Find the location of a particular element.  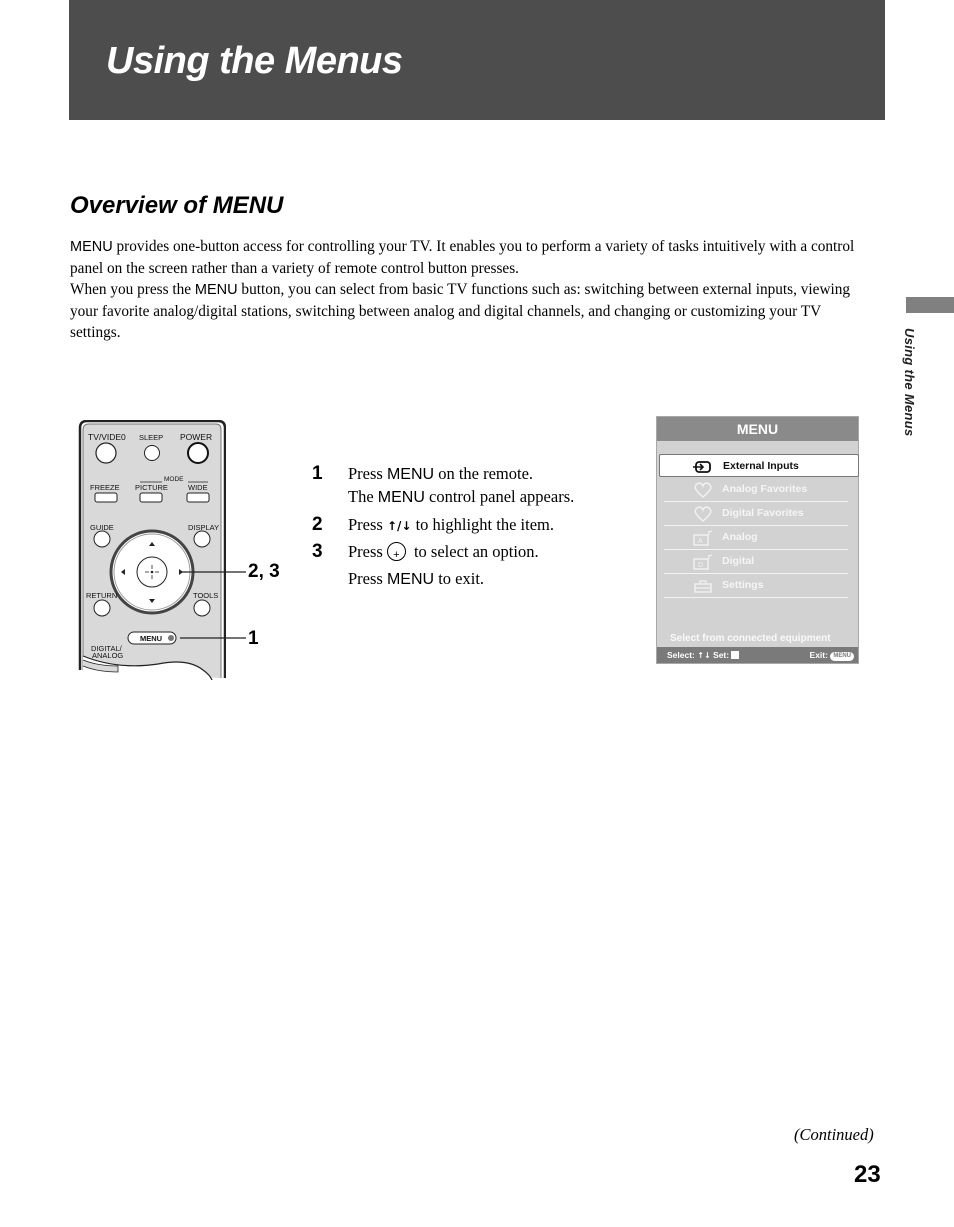

analog-tv-icon: A is located at coordinates (703, 538).